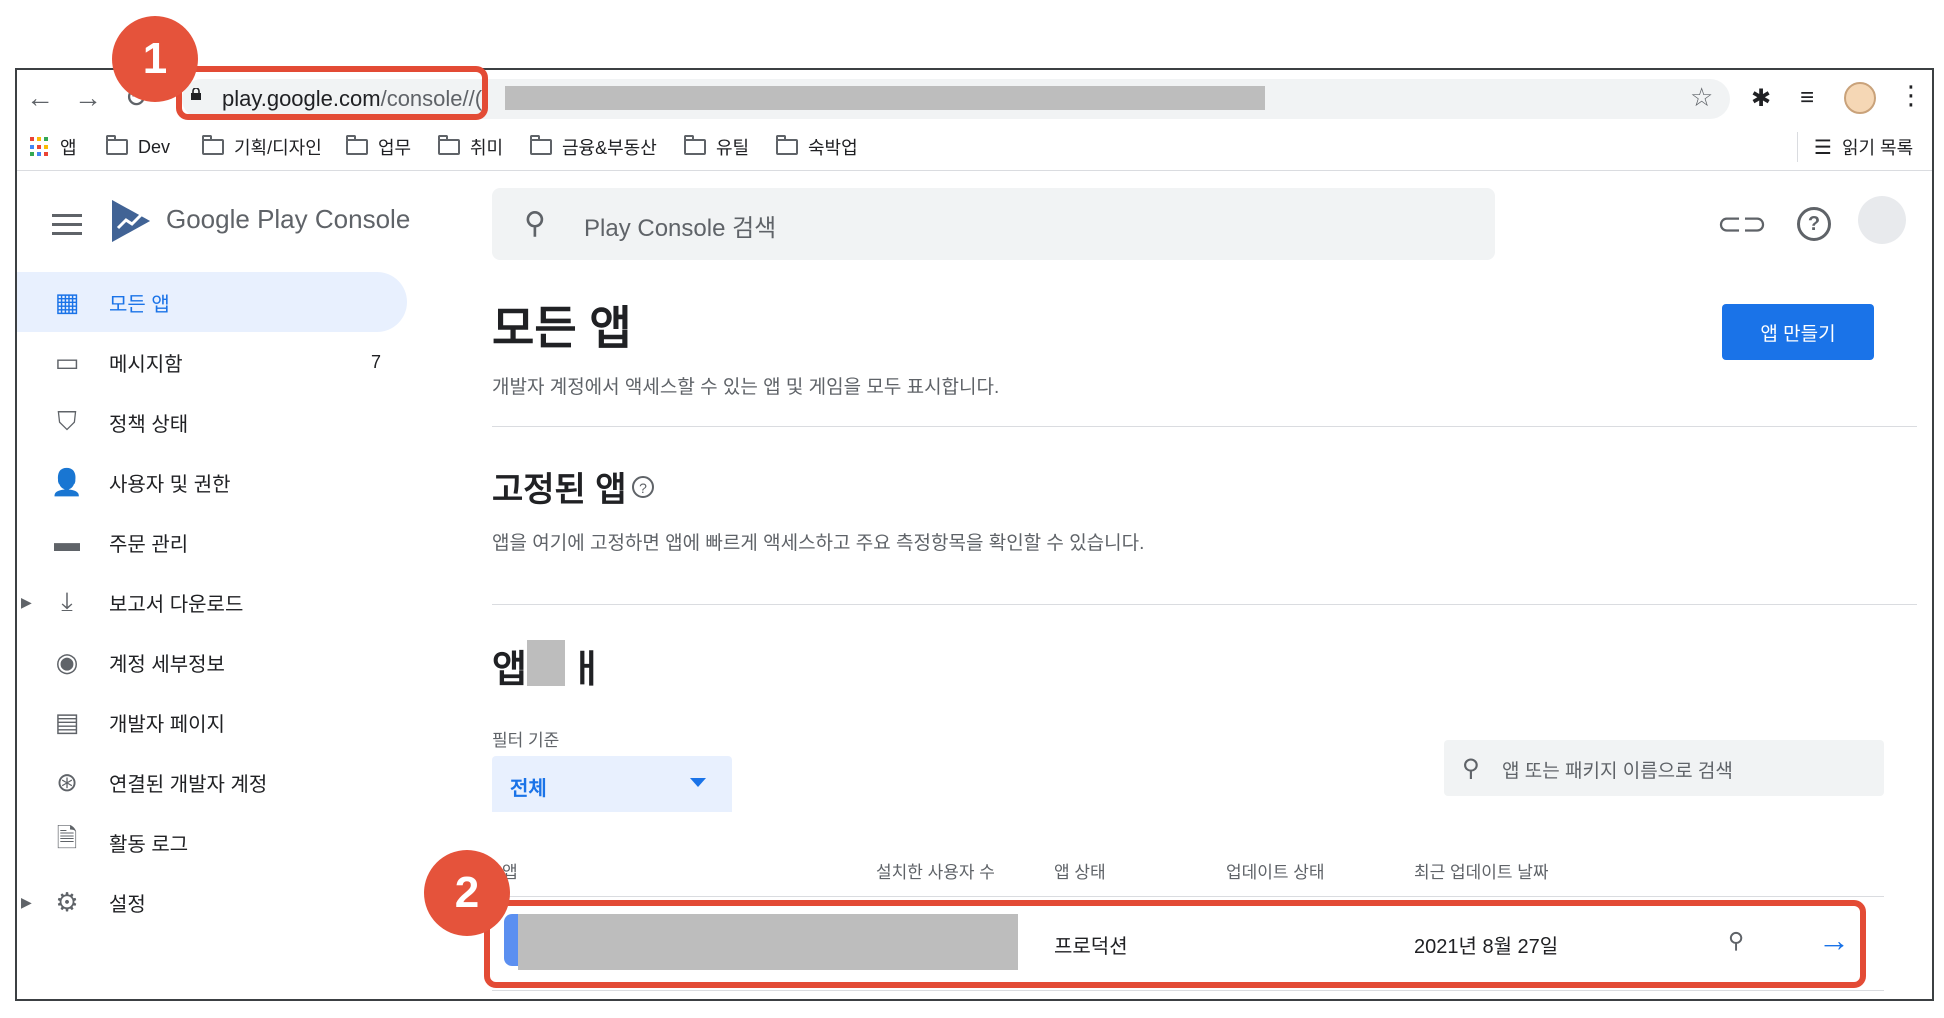  What do you see at coordinates (188, 784) in the screenshot?
I see `sidebar-item-label: 연결된 개발자 계정` at bounding box center [188, 784].